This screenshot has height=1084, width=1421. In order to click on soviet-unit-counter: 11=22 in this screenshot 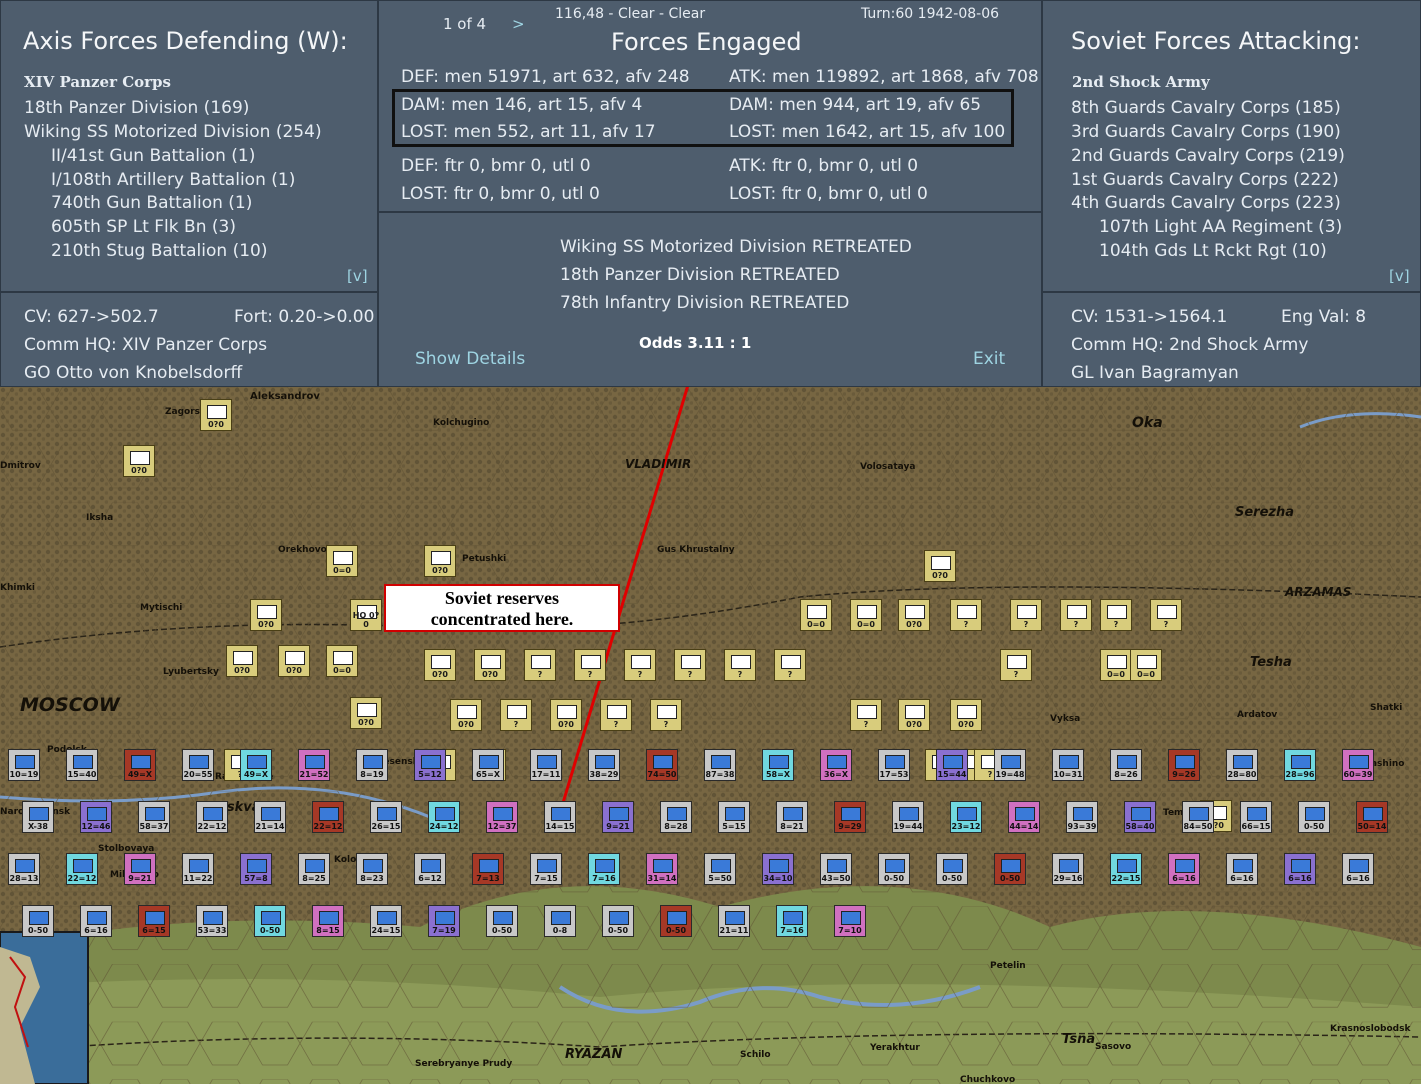, I will do `click(198, 869)`.